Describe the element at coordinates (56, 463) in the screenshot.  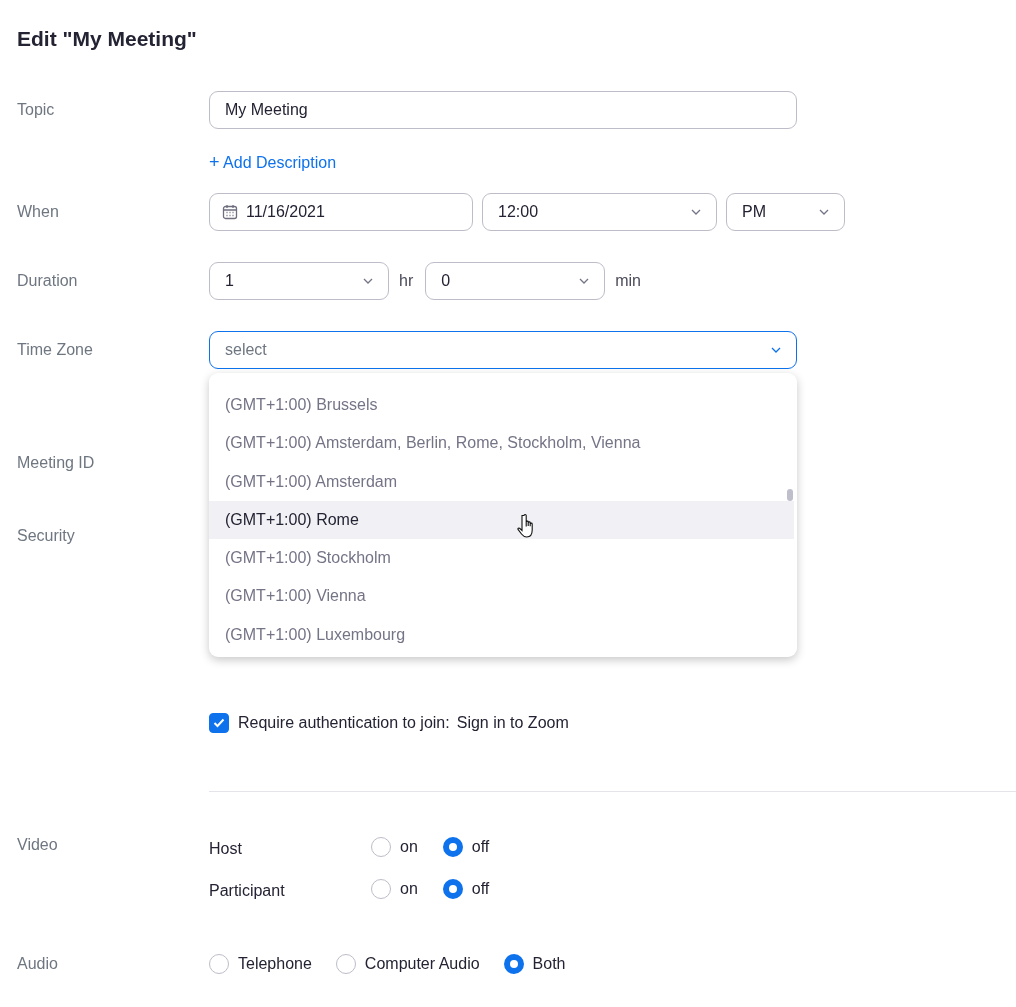
I see `field-label: Meeting ID` at that location.